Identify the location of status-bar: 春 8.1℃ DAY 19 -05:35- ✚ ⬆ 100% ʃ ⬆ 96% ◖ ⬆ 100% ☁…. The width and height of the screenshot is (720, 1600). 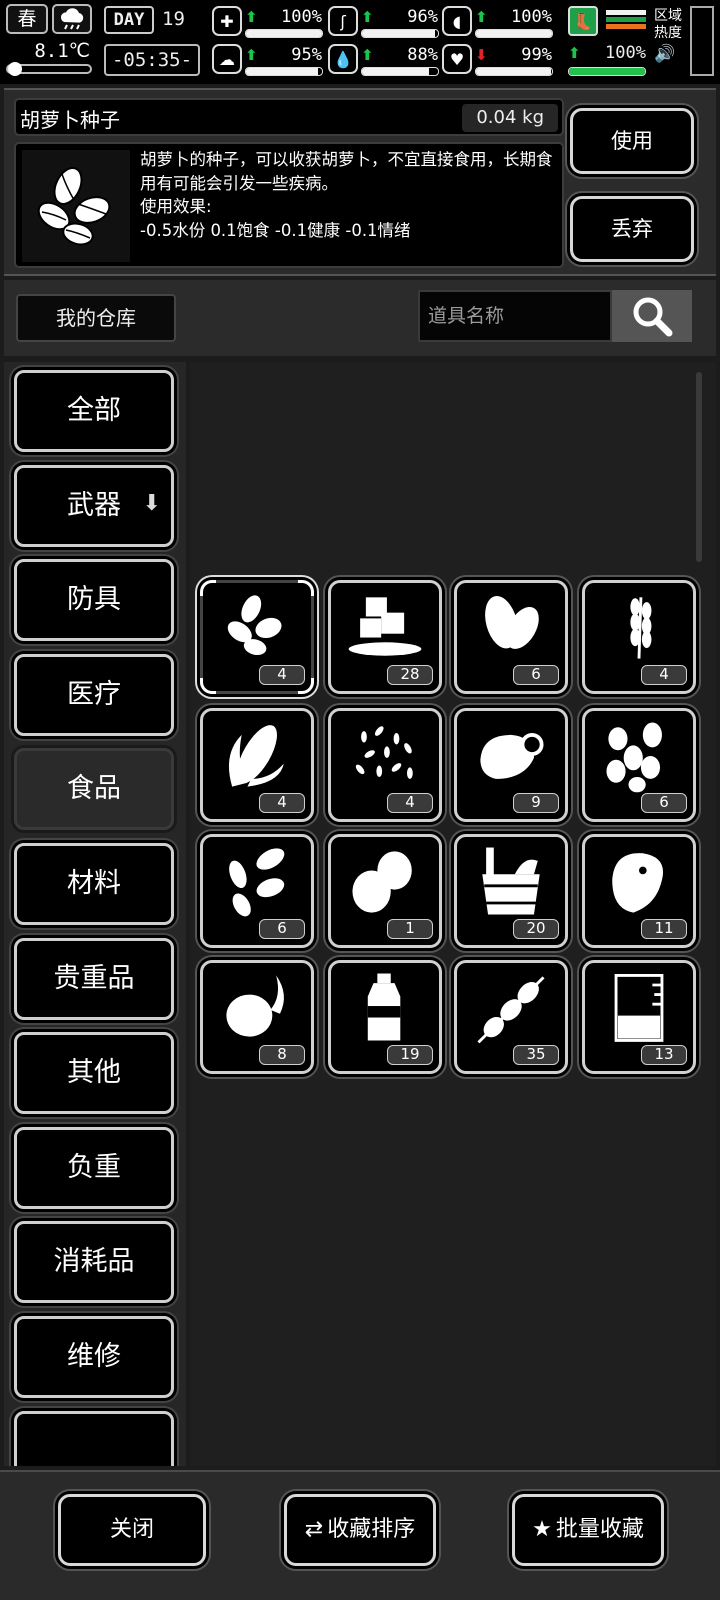
(360, 42).